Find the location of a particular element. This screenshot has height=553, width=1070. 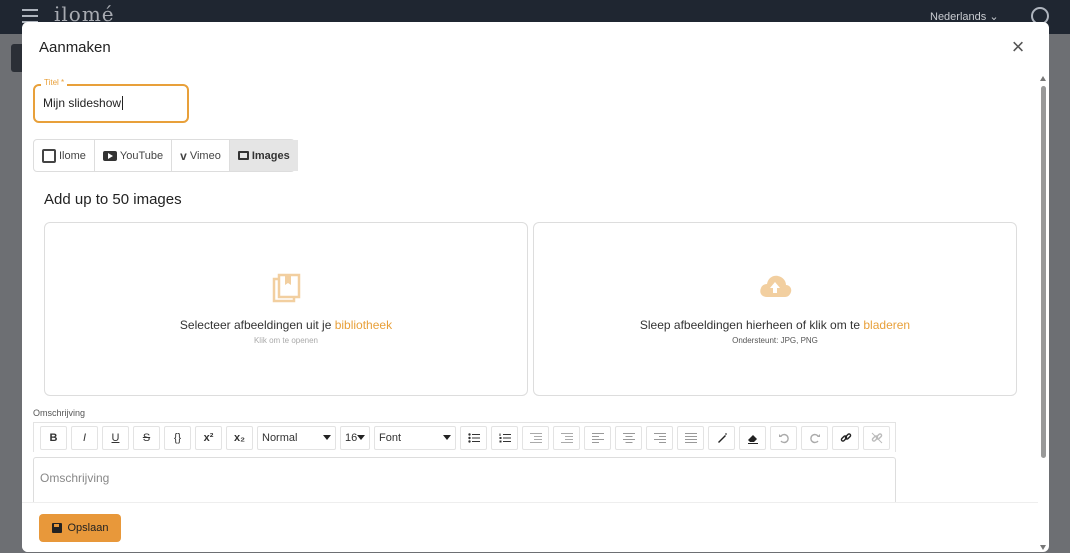

title-field: Titel * Mijn slideshow is located at coordinates (111, 100).